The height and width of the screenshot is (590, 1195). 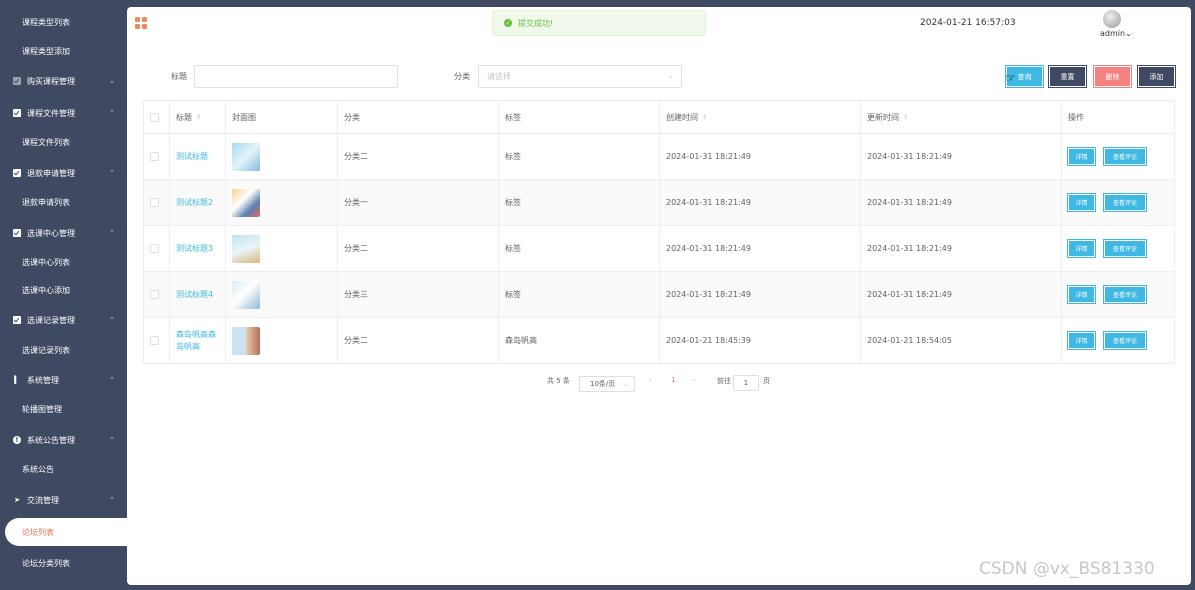 I want to click on sidebar-group-course-center: 选课中心管理 ⌃, so click(x=63, y=233).